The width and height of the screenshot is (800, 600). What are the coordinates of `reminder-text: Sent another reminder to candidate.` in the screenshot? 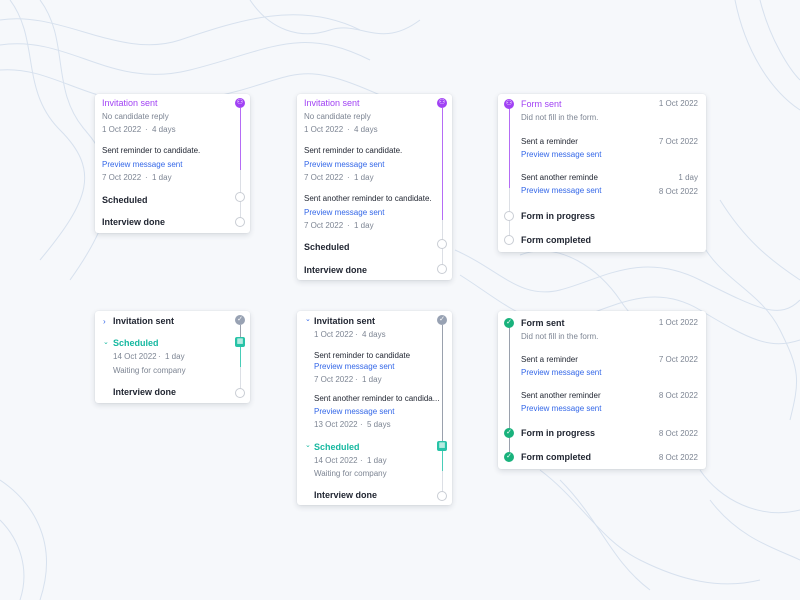 It's located at (368, 198).